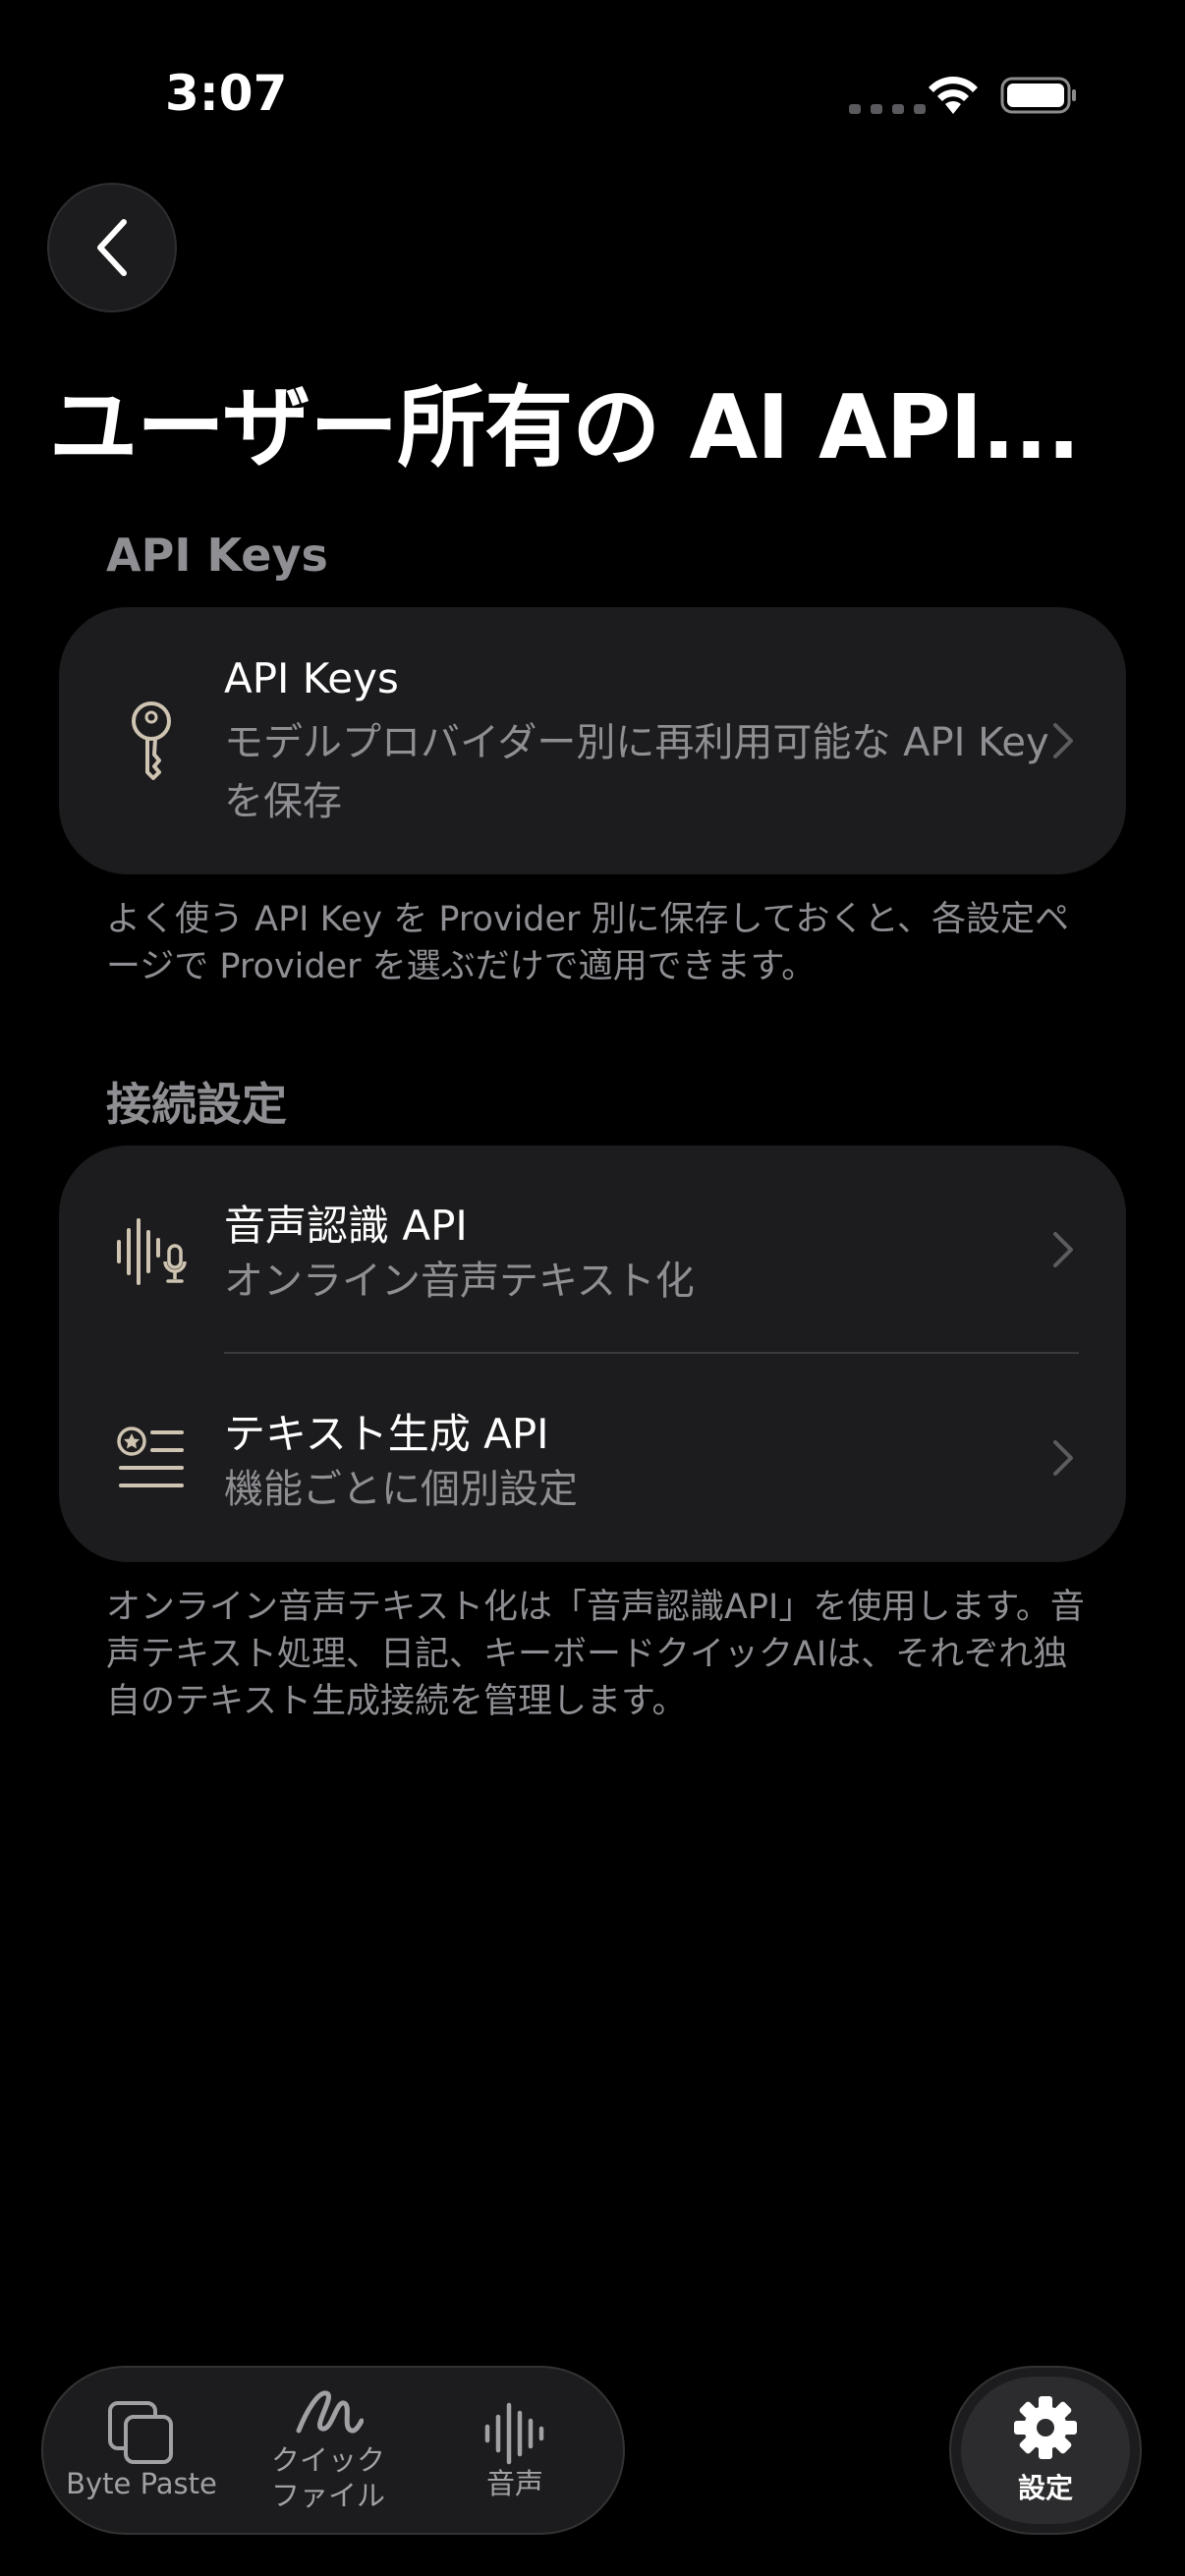 The width and height of the screenshot is (1185, 2576). Describe the element at coordinates (346, 1226) in the screenshot. I see `speech-recognition-api-title: 音声認識 API` at that location.